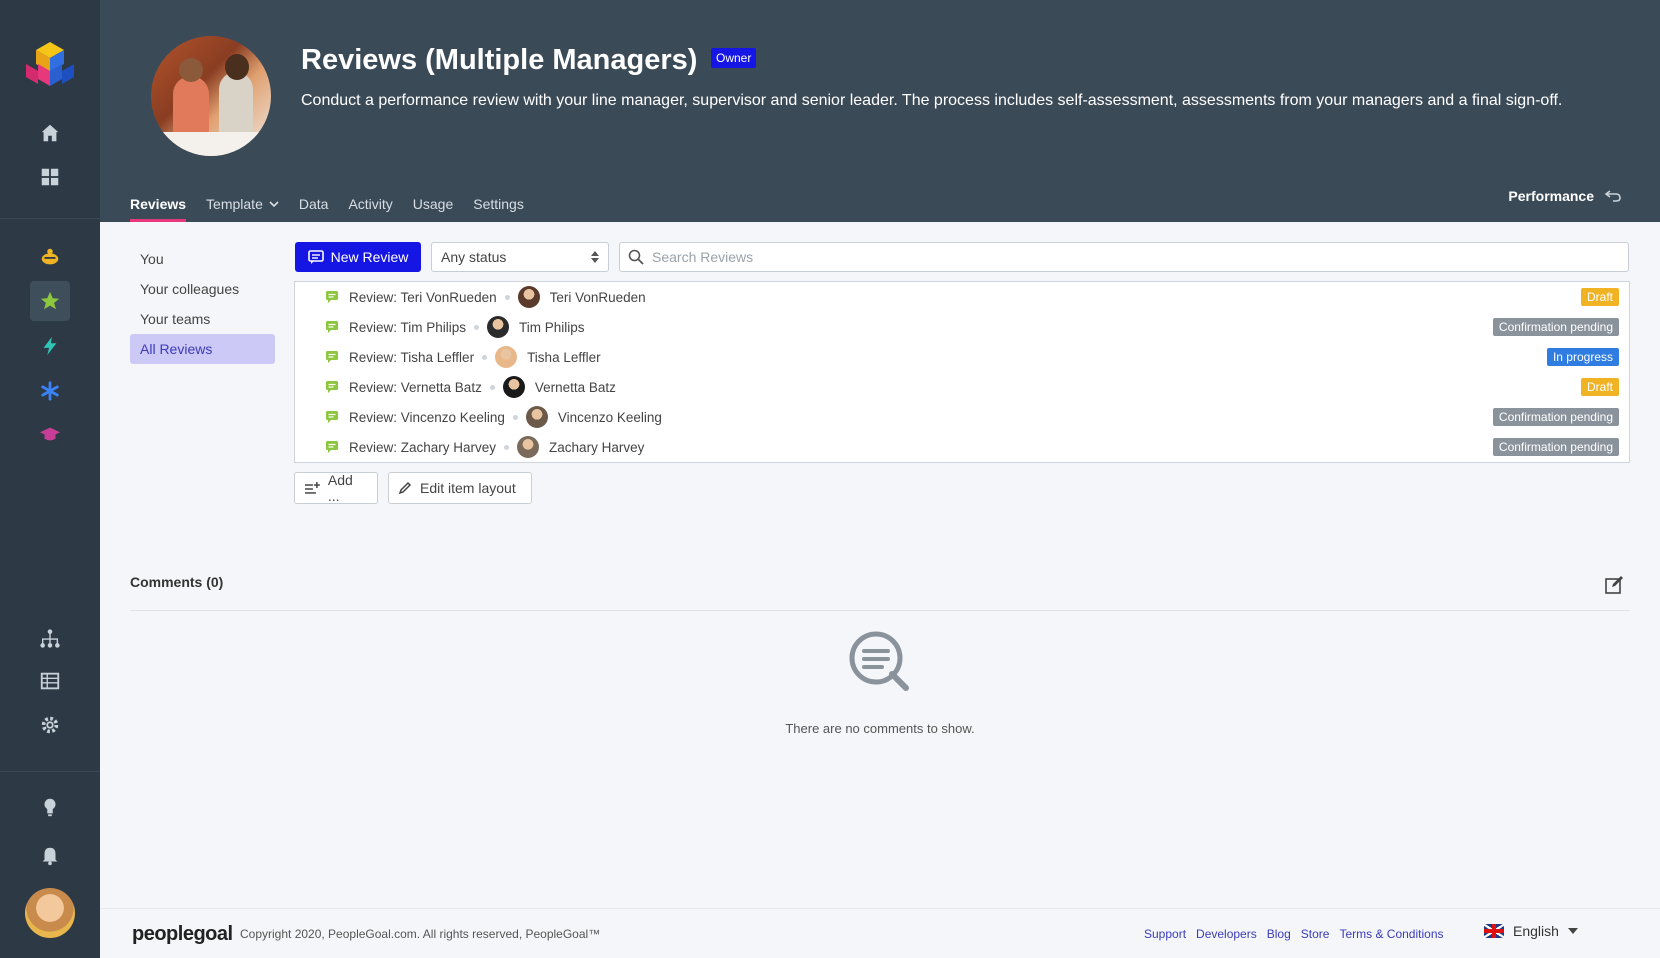 This screenshot has width=1660, height=958. What do you see at coordinates (50, 177) in the screenshot?
I see `apps-grid-icon` at bounding box center [50, 177].